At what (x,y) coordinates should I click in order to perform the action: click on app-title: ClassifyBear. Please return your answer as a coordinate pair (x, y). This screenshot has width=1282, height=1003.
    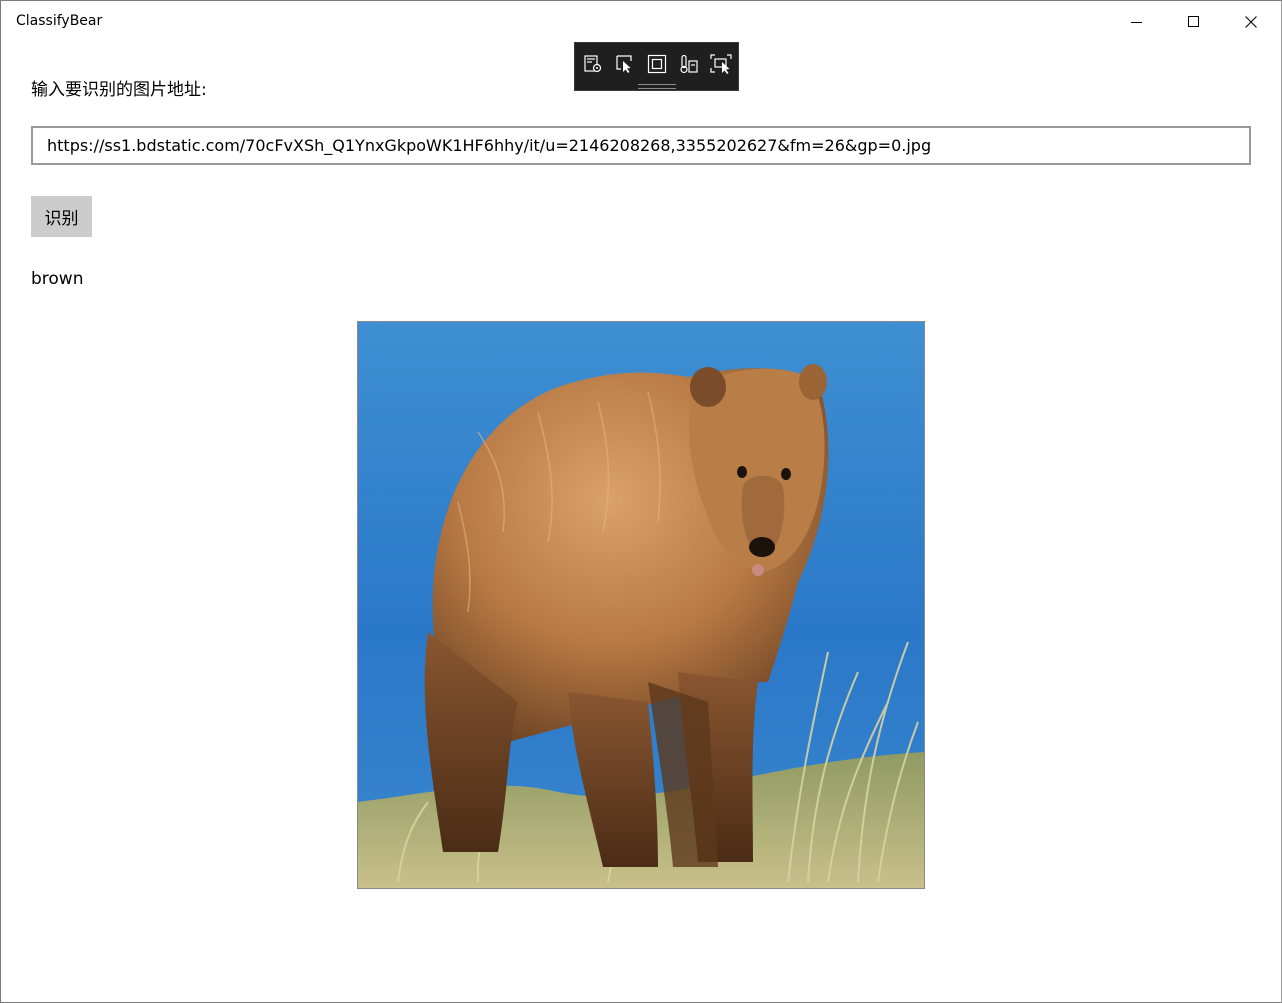
    Looking at the image, I should click on (59, 21).